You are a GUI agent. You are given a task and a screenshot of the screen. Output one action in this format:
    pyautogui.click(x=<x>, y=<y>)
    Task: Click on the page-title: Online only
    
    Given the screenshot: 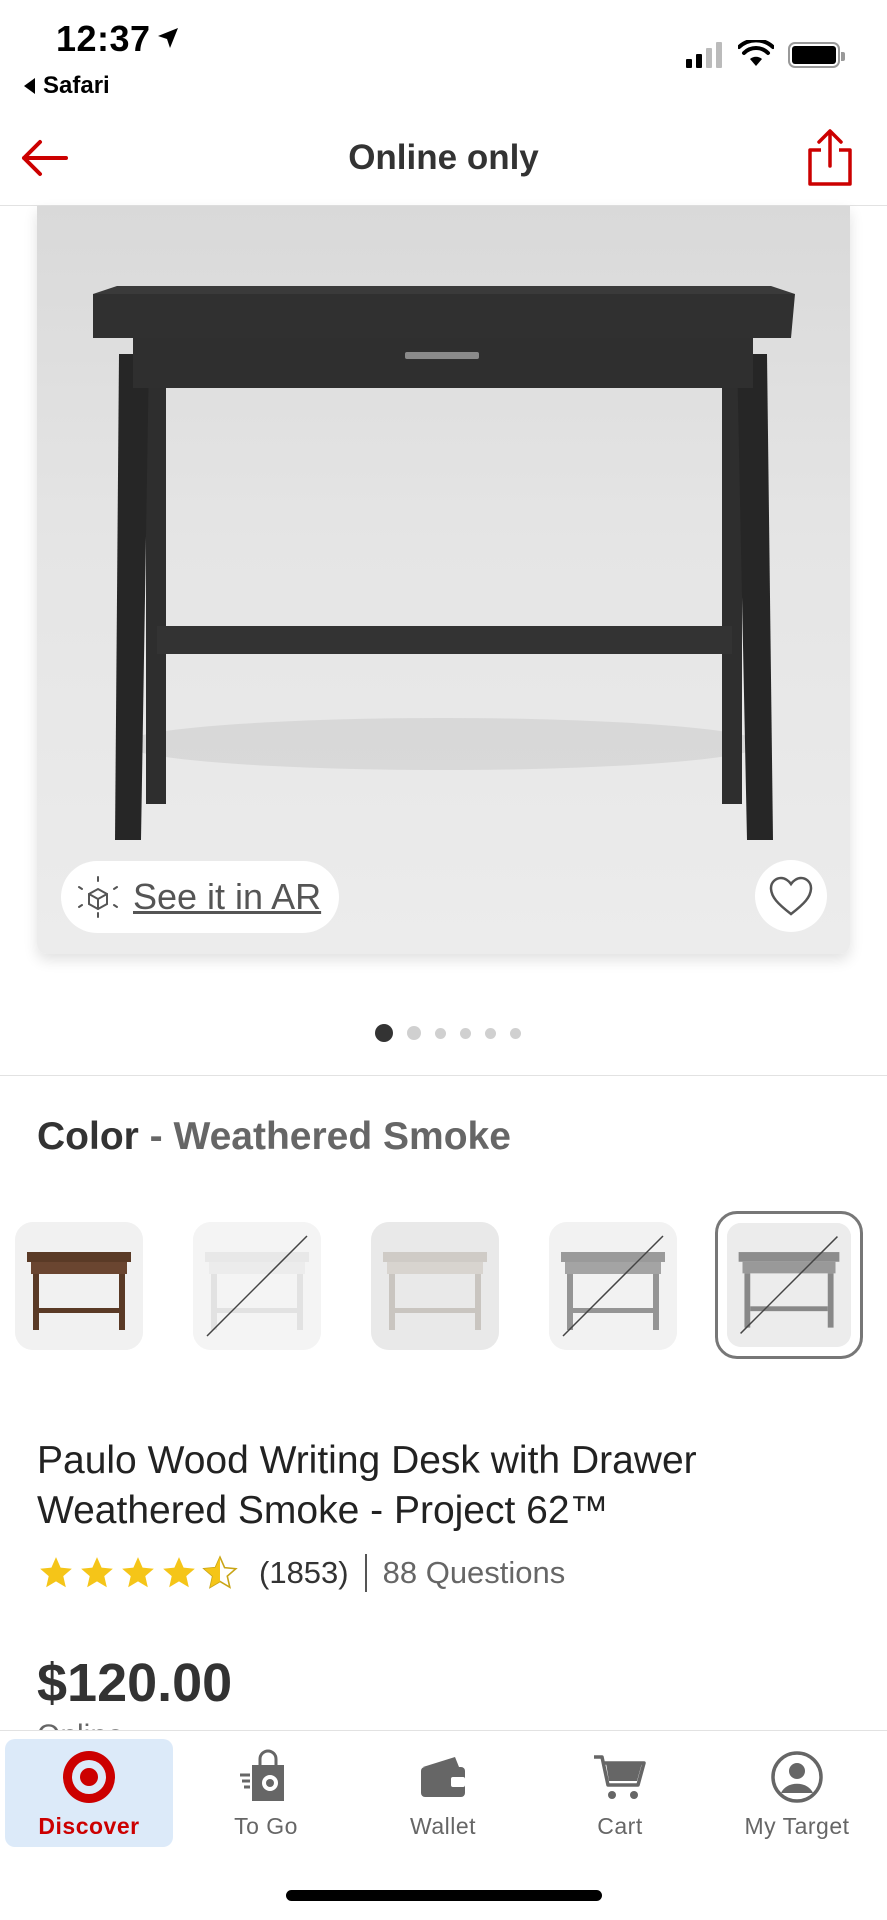 What is the action you would take?
    pyautogui.click(x=443, y=157)
    